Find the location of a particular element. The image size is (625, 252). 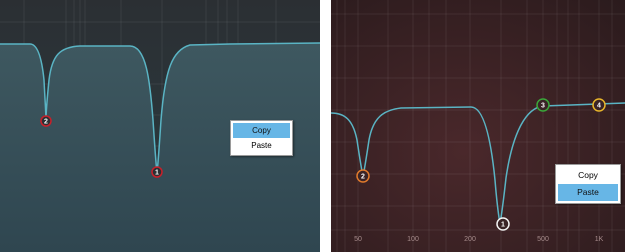

freq-label-500: 500 is located at coordinates (543, 239).